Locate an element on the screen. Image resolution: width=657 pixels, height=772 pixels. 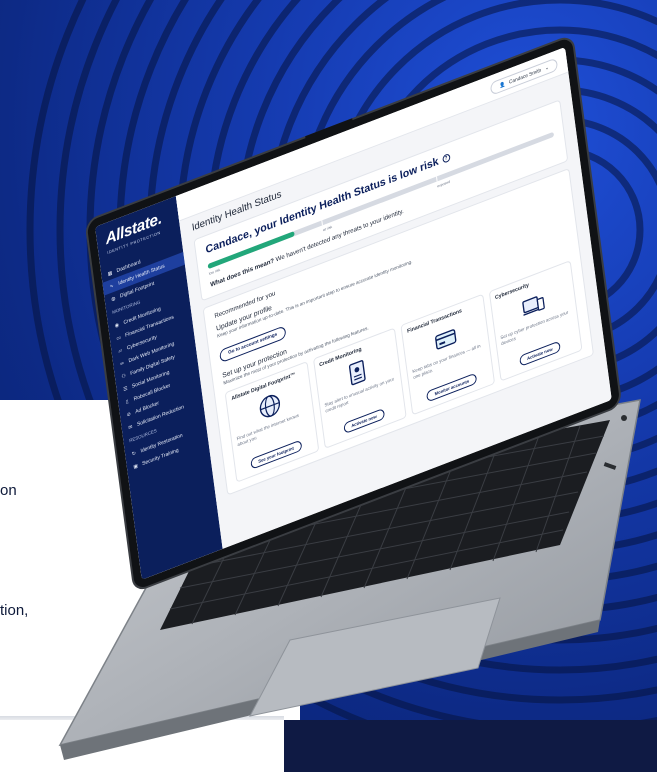
audio-port is located at coordinates (624, 418).